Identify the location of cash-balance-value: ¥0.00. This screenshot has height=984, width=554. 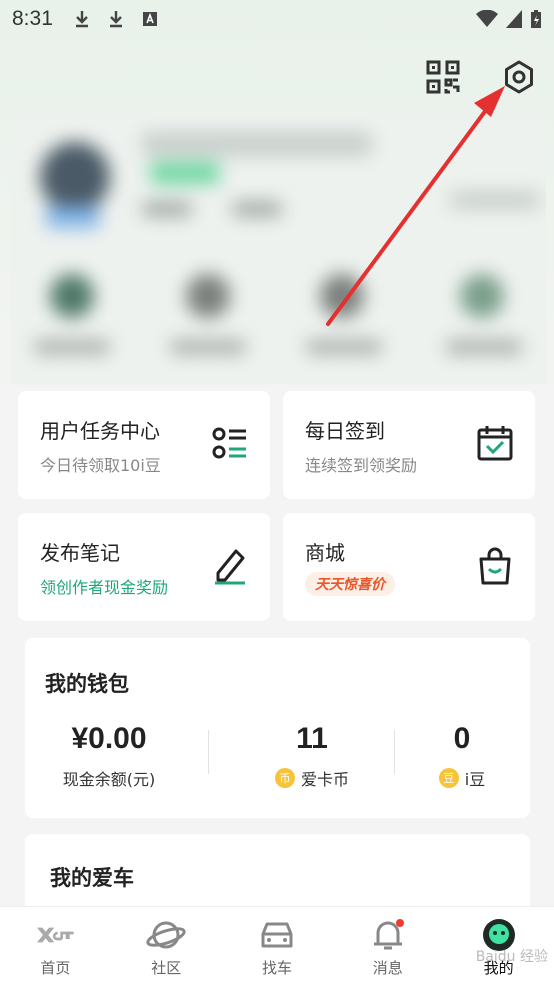
(109, 738).